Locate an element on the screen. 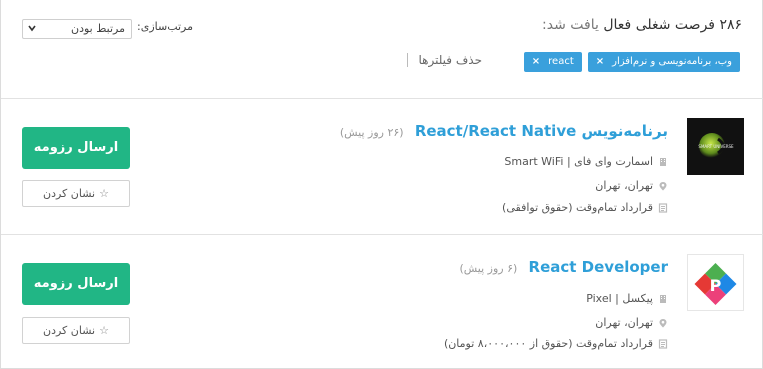 The height and width of the screenshot is (369, 763). company-logo: P is located at coordinates (715, 282).